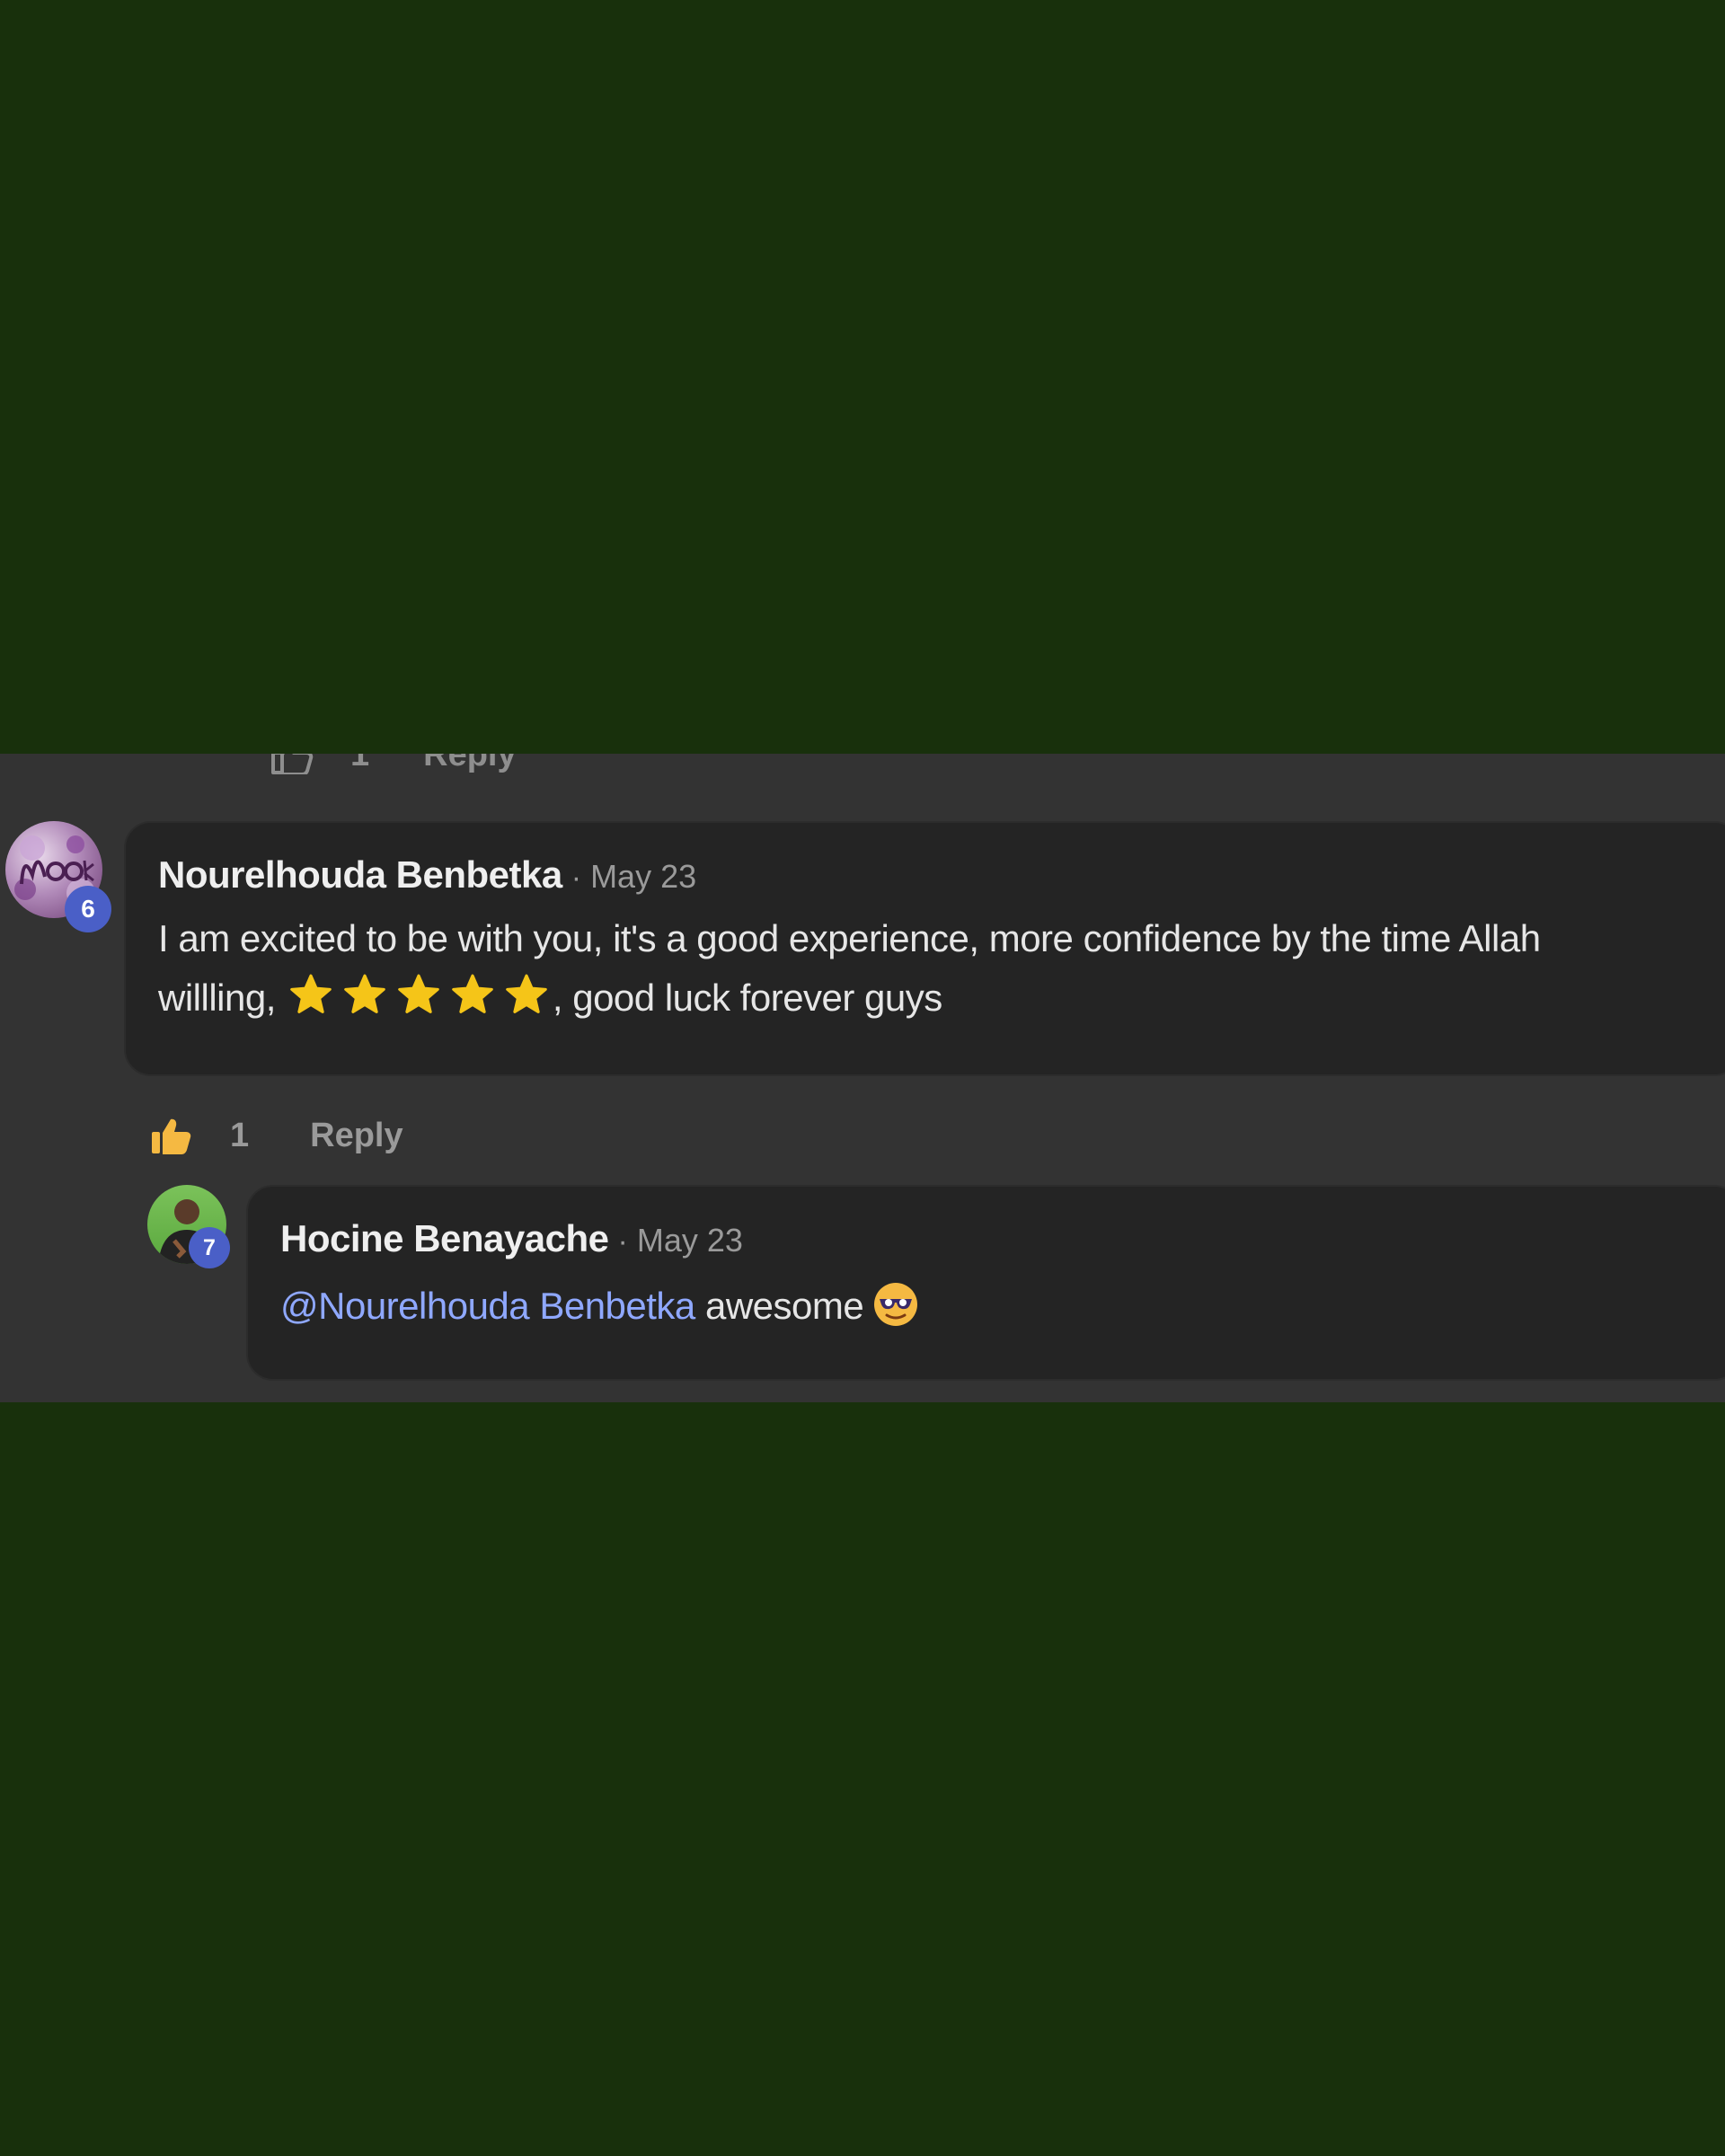 Image resolution: width=1725 pixels, height=2156 pixels. I want to click on comment-text-line: @Nourelhouda Benbetka awesome, so click(990, 1306).